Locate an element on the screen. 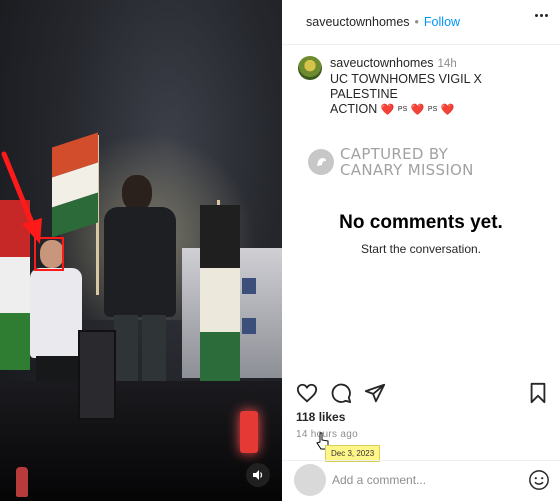 Image resolution: width=560 pixels, height=501 pixels. tail-light is located at coordinates (249, 432).